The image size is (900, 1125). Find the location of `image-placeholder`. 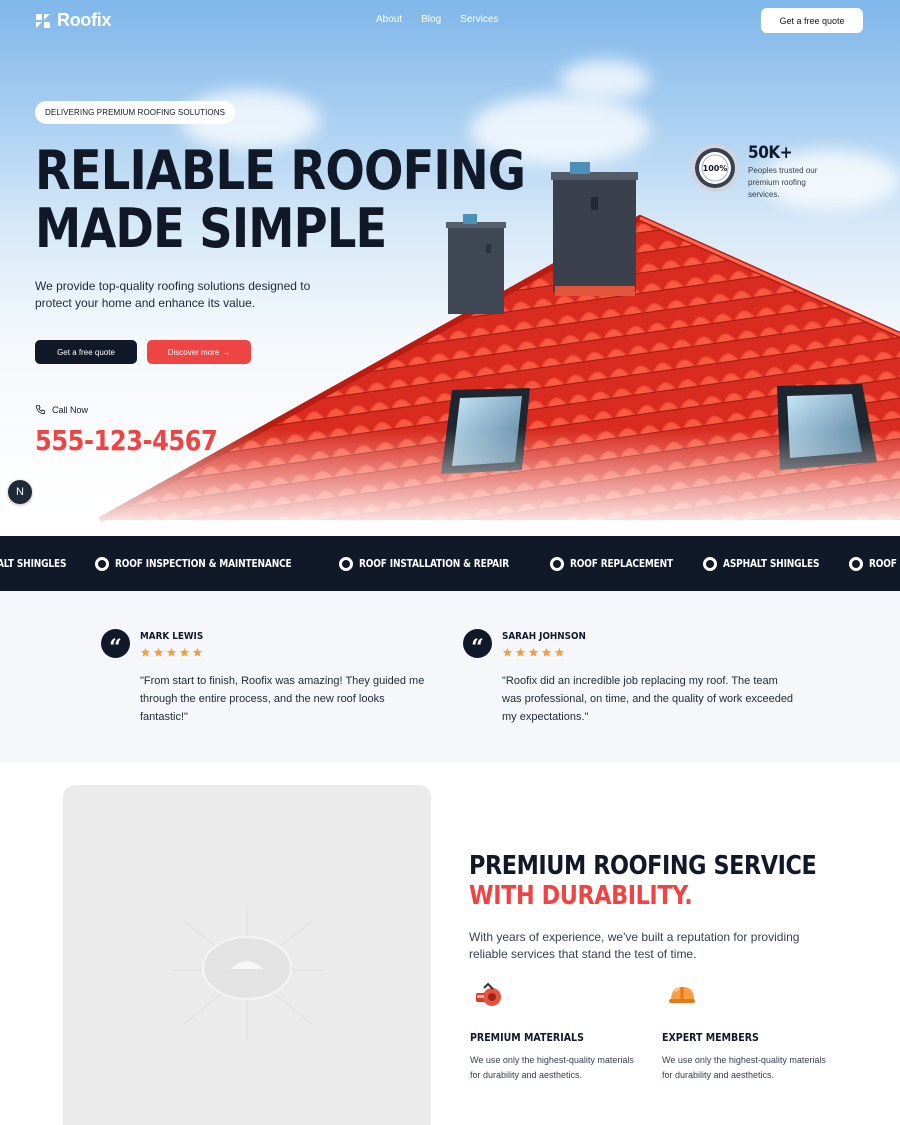

image-placeholder is located at coordinates (247, 955).